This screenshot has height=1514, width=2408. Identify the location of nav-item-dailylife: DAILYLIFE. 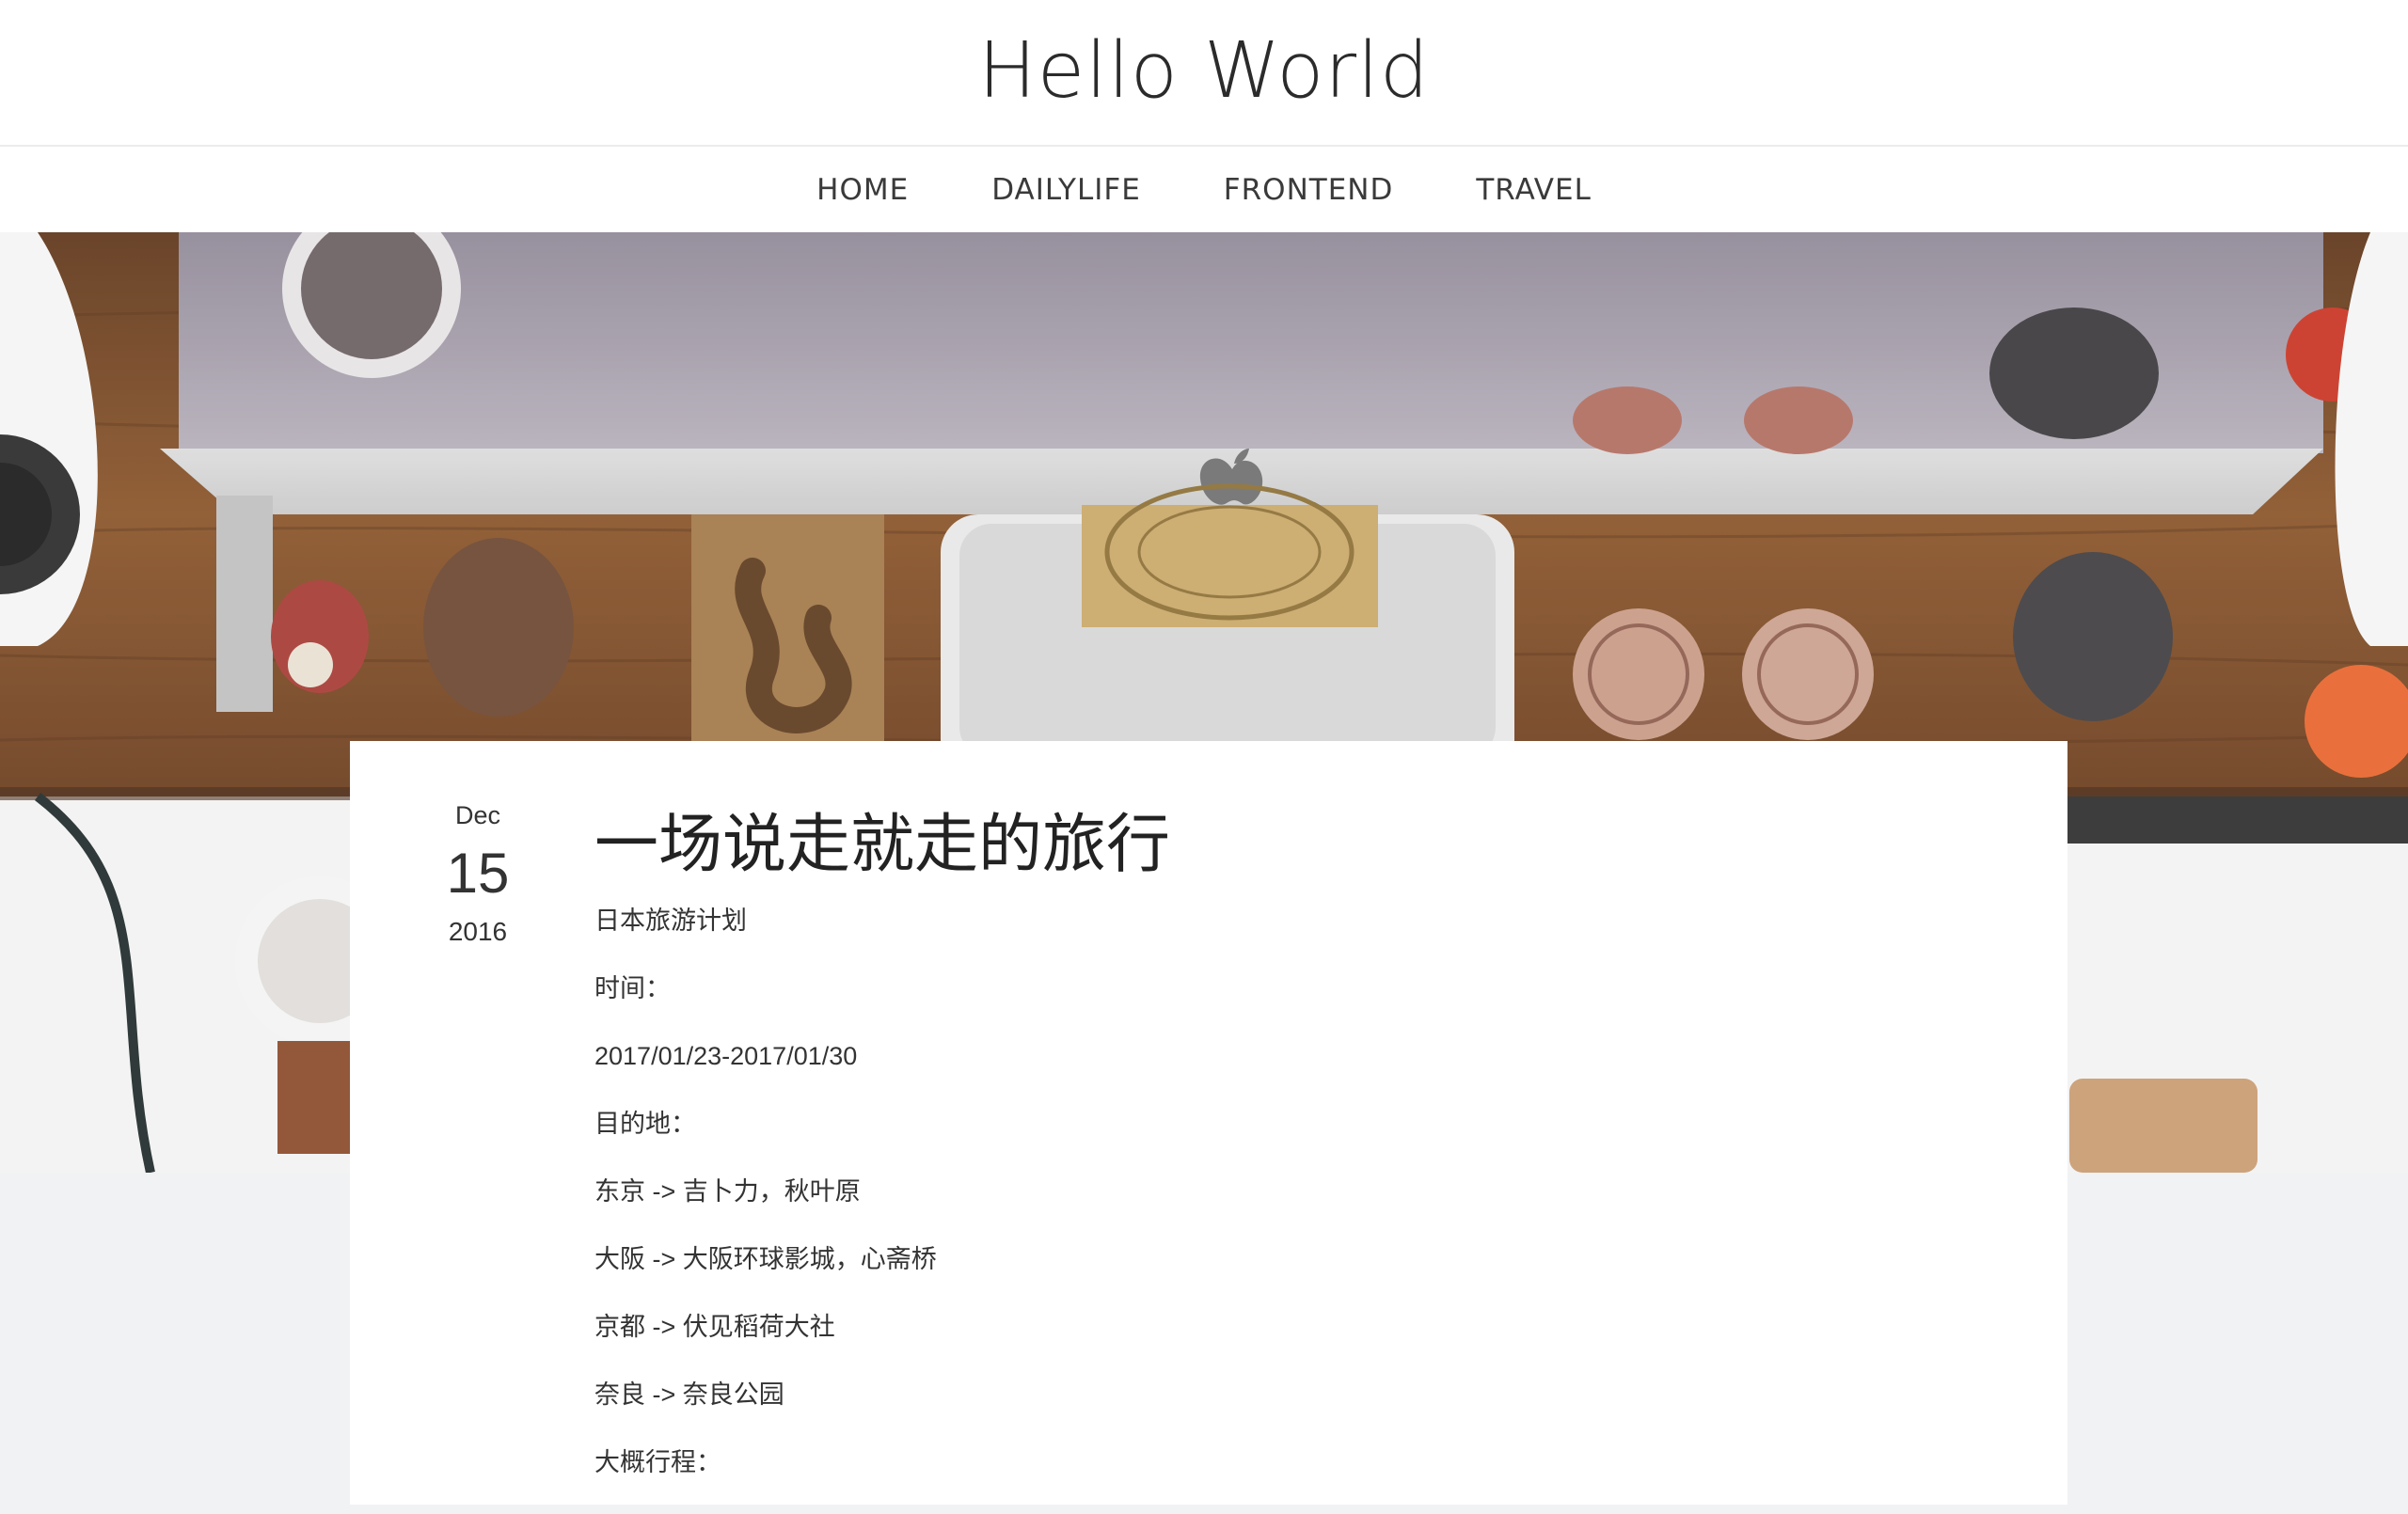
(1066, 190).